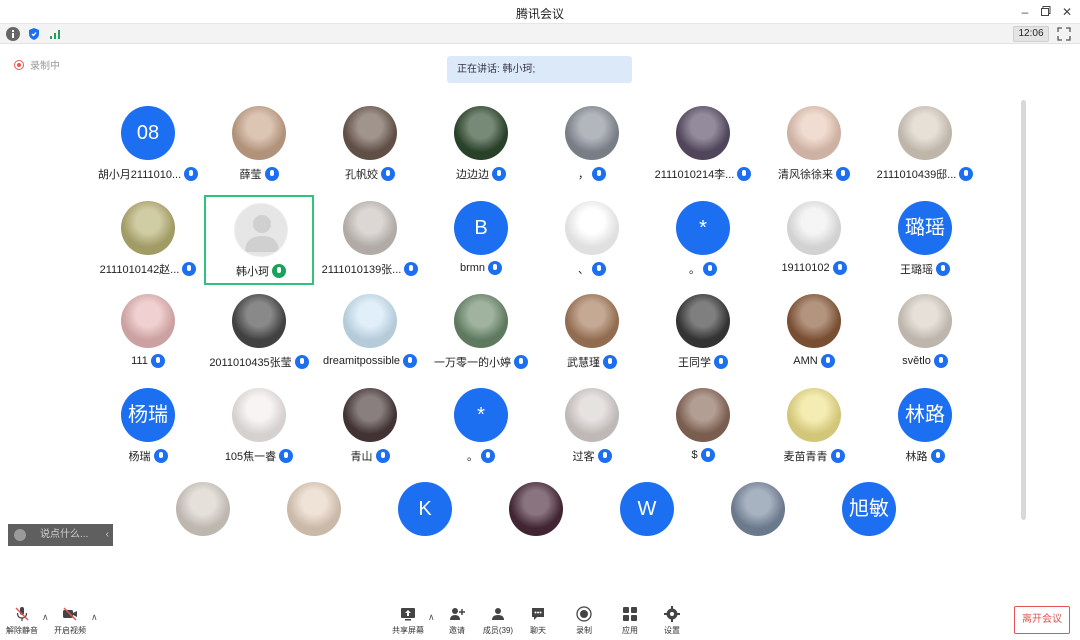 The height and width of the screenshot is (640, 1080). I want to click on participant-tile: světlo, so click(925, 333).